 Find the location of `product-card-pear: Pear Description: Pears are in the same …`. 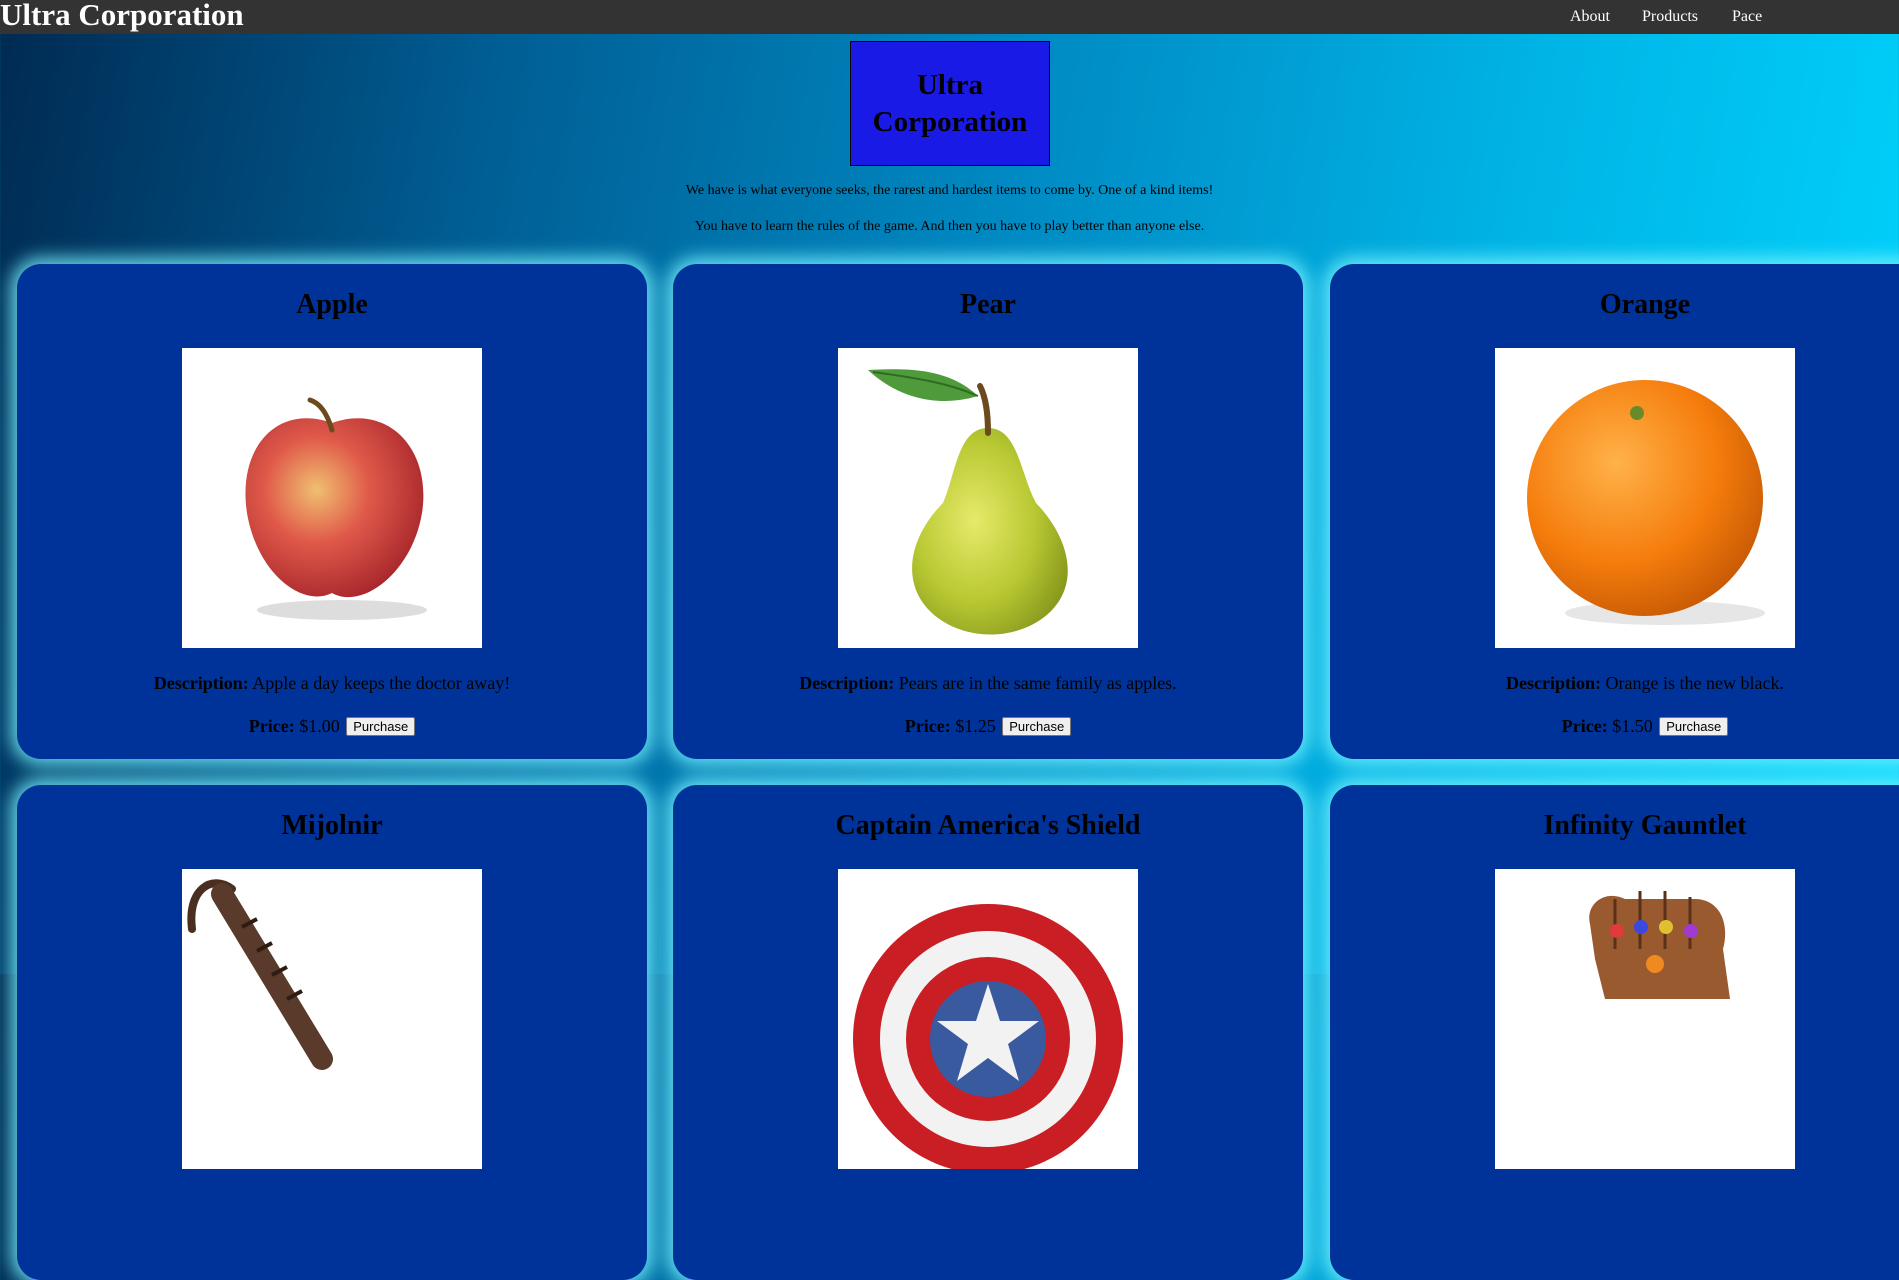

product-card-pear: Pear Description: Pears are in the same … is located at coordinates (988, 511).